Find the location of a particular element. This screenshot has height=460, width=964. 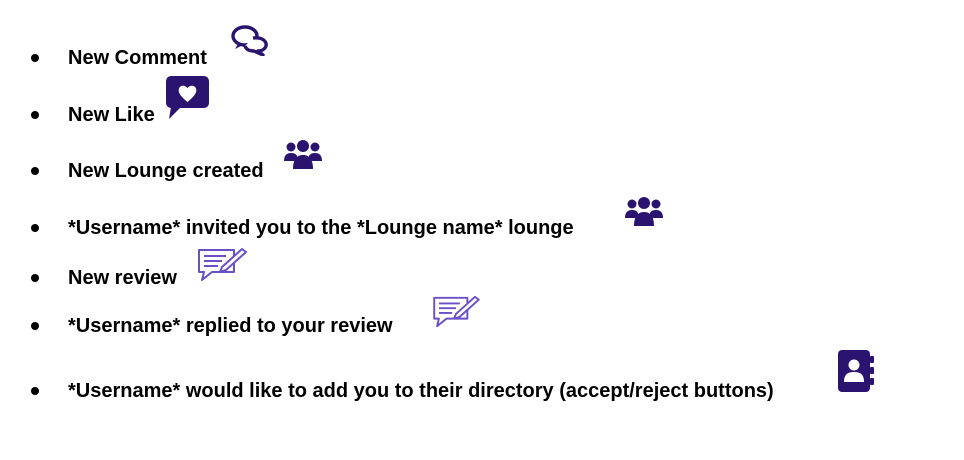

heart-speech-icon is located at coordinates (188, 98).